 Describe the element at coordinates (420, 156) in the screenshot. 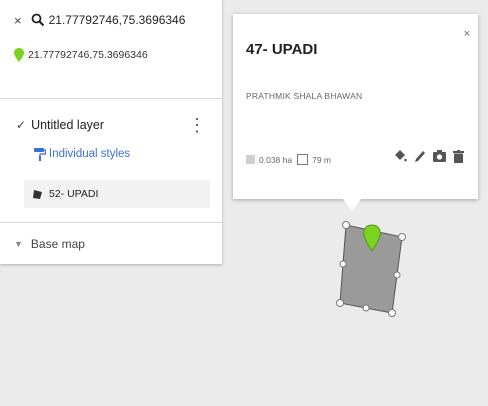

I see `pencil-icon` at that location.